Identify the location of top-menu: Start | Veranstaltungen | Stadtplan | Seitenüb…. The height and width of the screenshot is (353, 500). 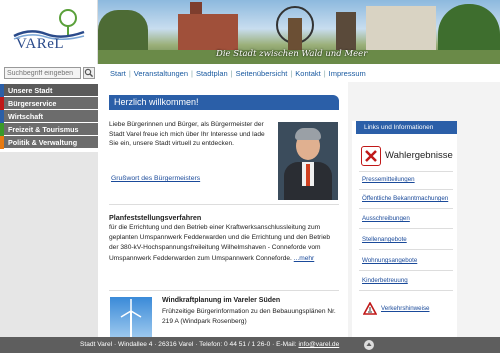
(238, 74).